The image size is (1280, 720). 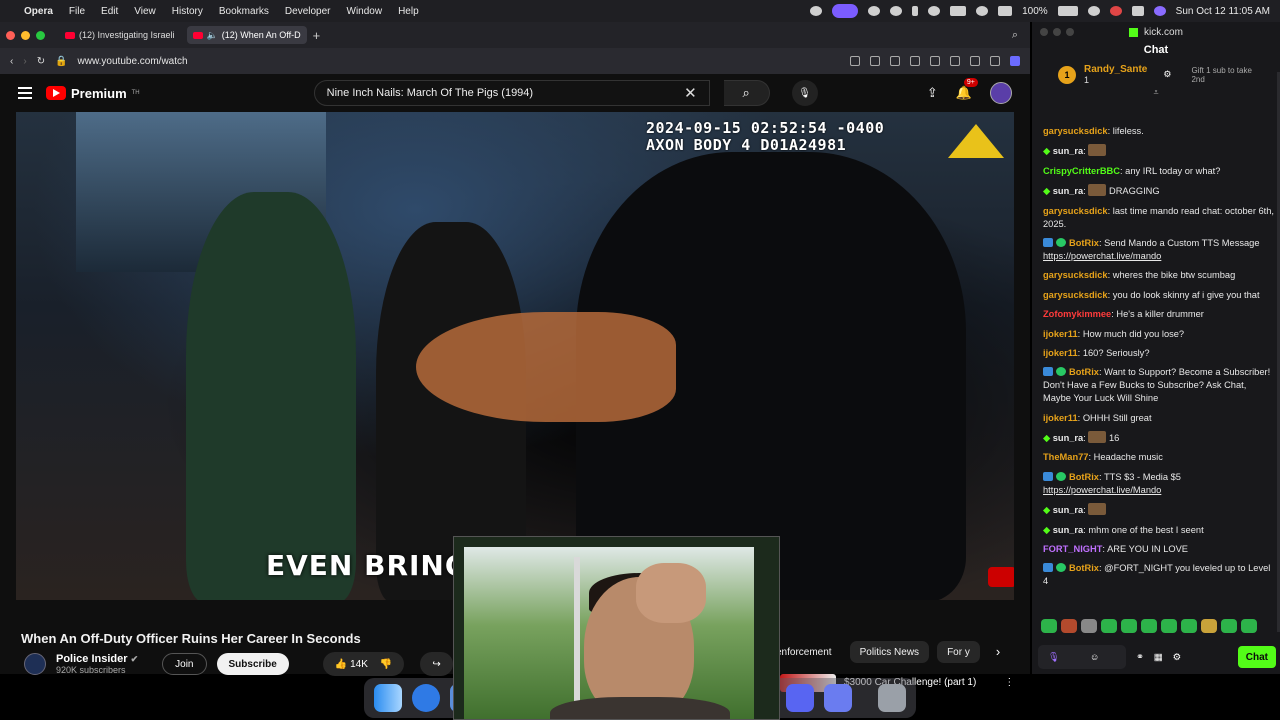 What do you see at coordinates (386, 664) in the screenshot?
I see `dislike-button: 👎` at bounding box center [386, 664].